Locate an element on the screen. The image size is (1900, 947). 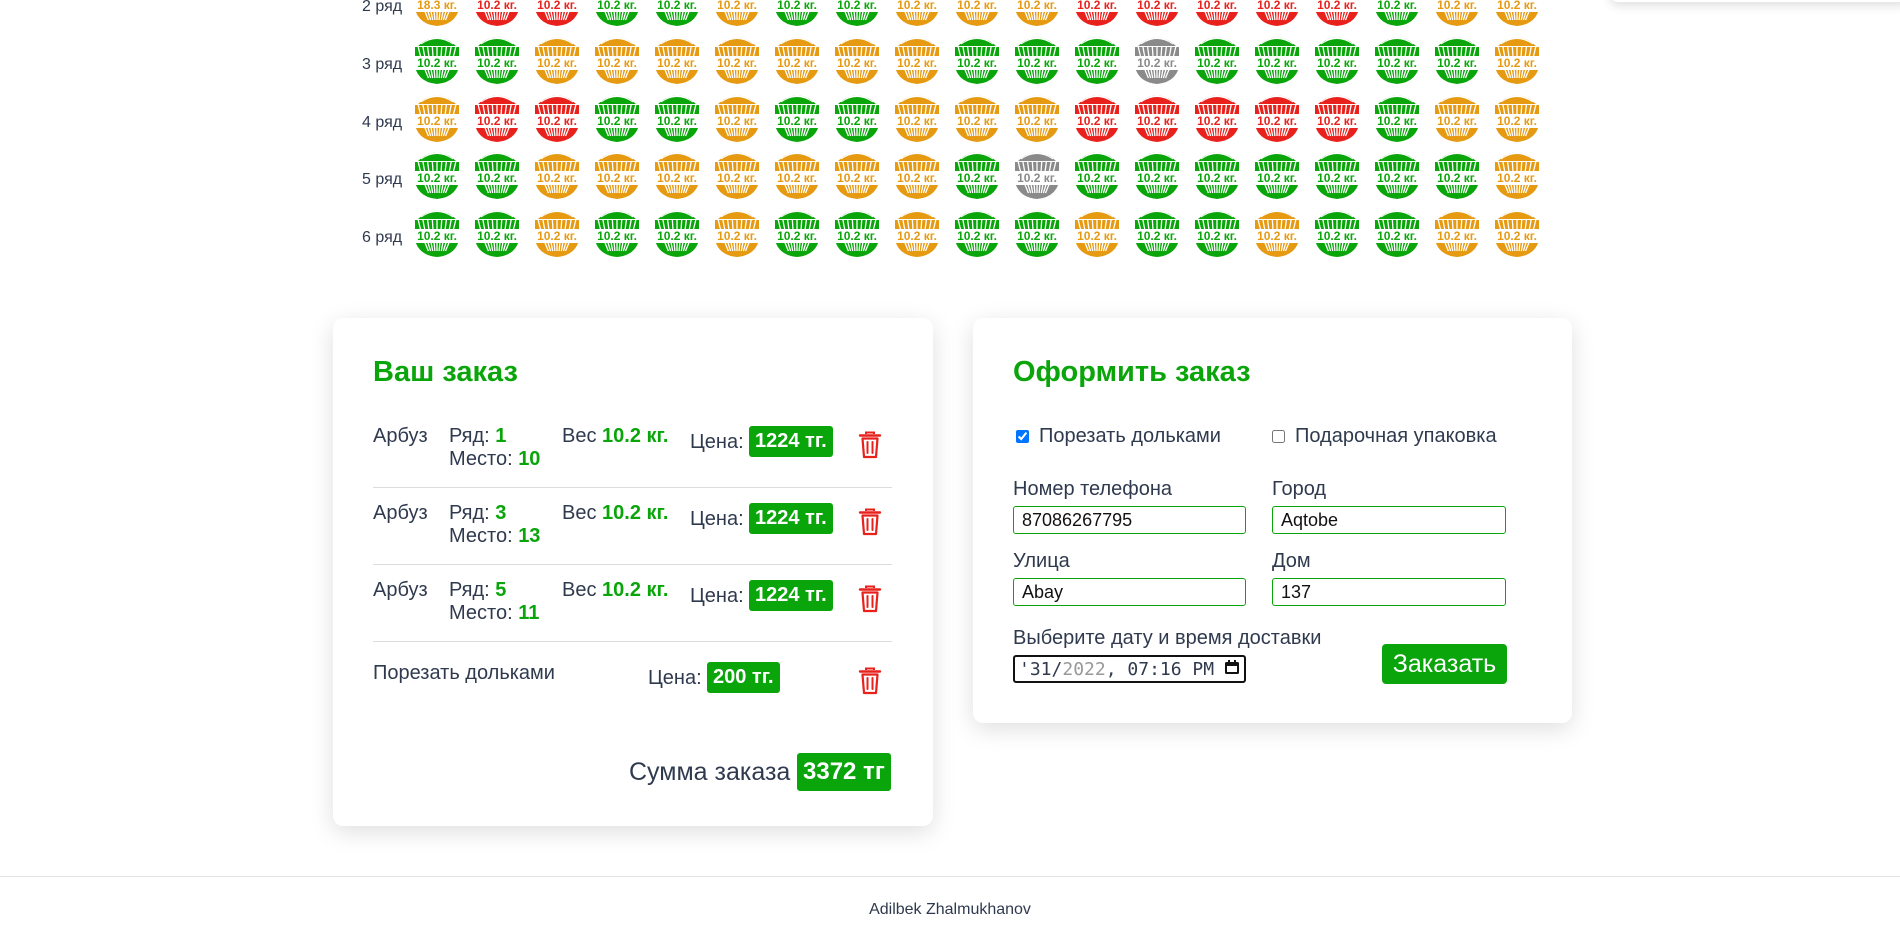
order-submit-button: Заказать is located at coordinates (1444, 664).